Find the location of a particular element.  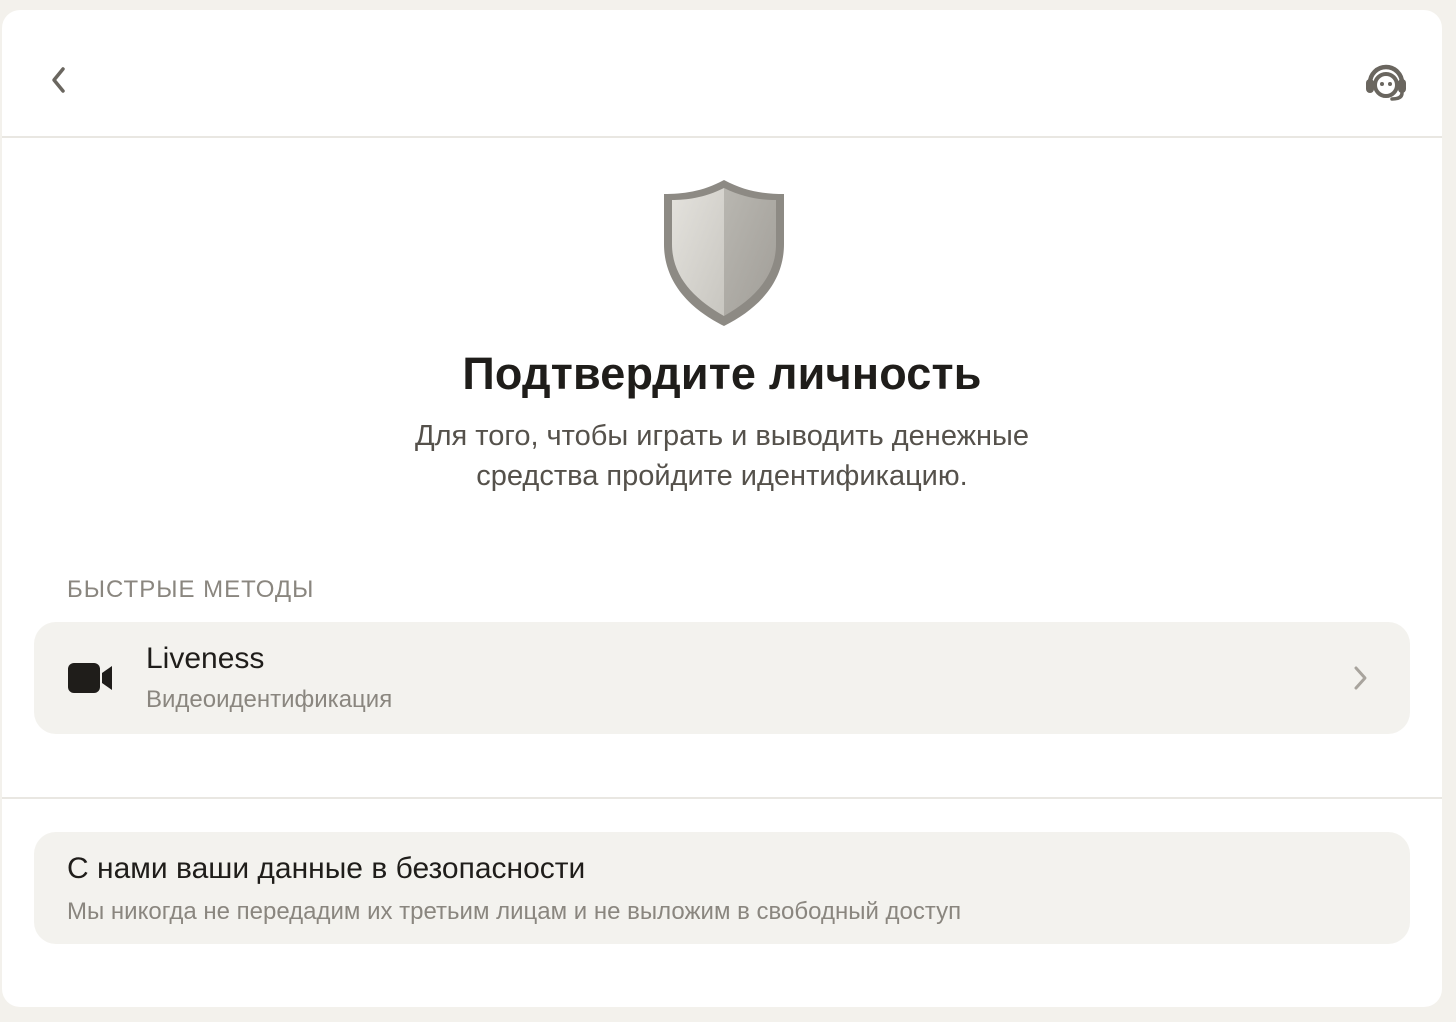

chevron-left-icon is located at coordinates (58, 82).